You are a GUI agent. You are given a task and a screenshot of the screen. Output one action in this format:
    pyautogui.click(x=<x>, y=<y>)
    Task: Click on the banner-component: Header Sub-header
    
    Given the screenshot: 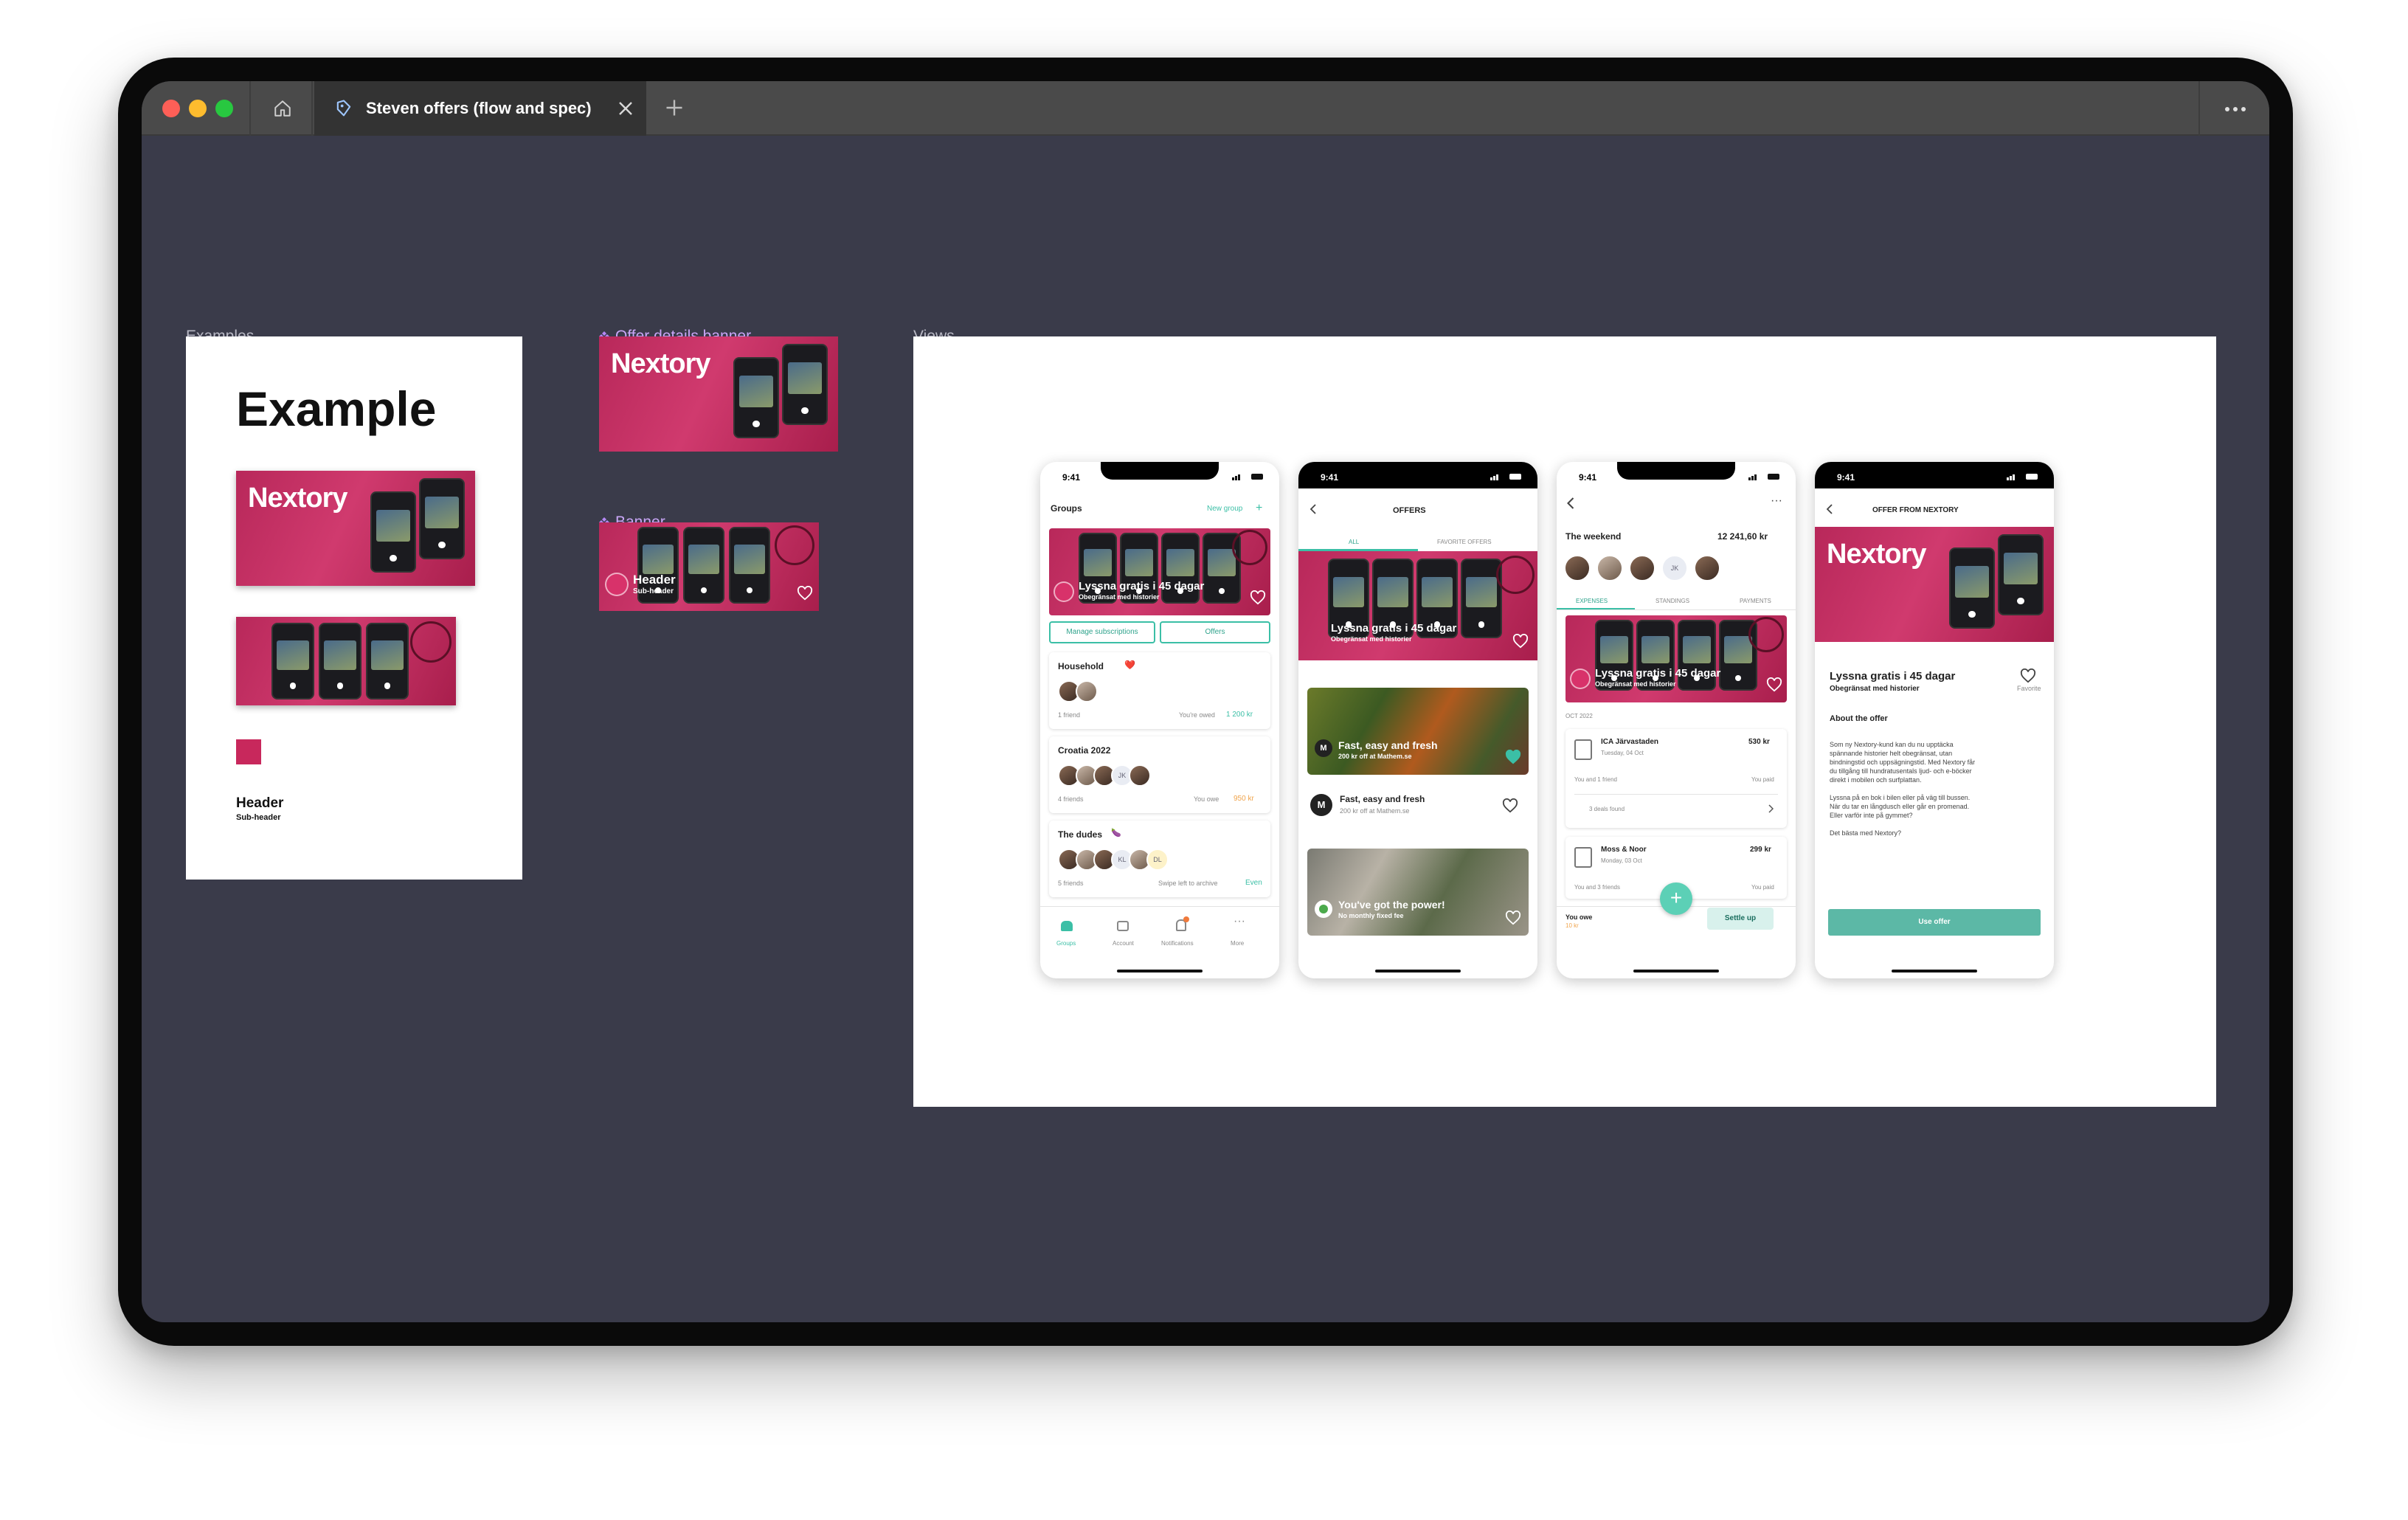 What is the action you would take?
    pyautogui.click(x=709, y=566)
    